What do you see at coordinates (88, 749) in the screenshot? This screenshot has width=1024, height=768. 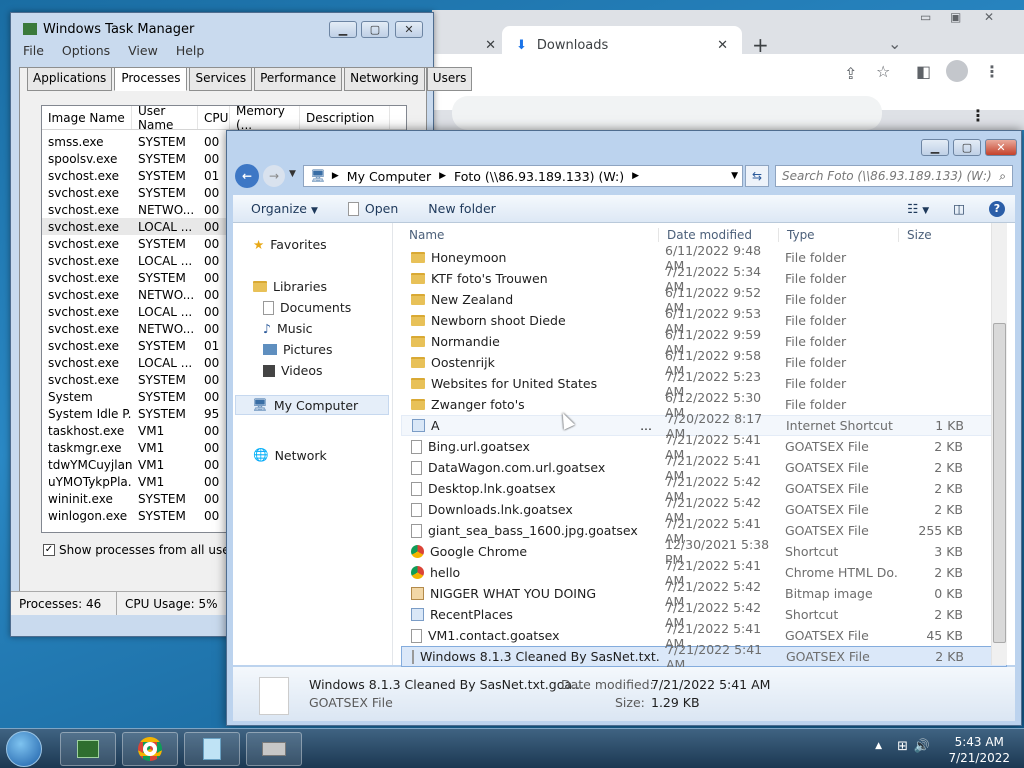 I see `taskbar-task-manager` at bounding box center [88, 749].